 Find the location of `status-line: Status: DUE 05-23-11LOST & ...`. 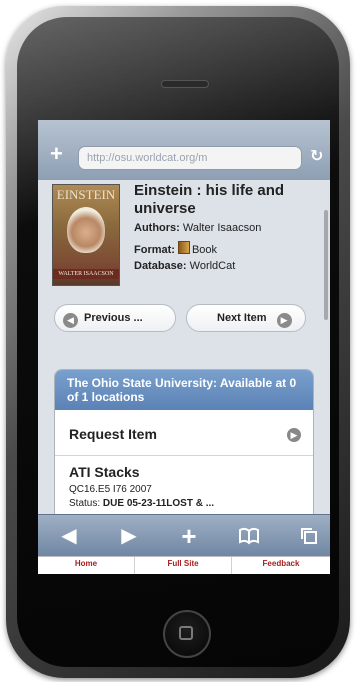

status-line: Status: DUE 05-23-11LOST & ... is located at coordinates (141, 503).